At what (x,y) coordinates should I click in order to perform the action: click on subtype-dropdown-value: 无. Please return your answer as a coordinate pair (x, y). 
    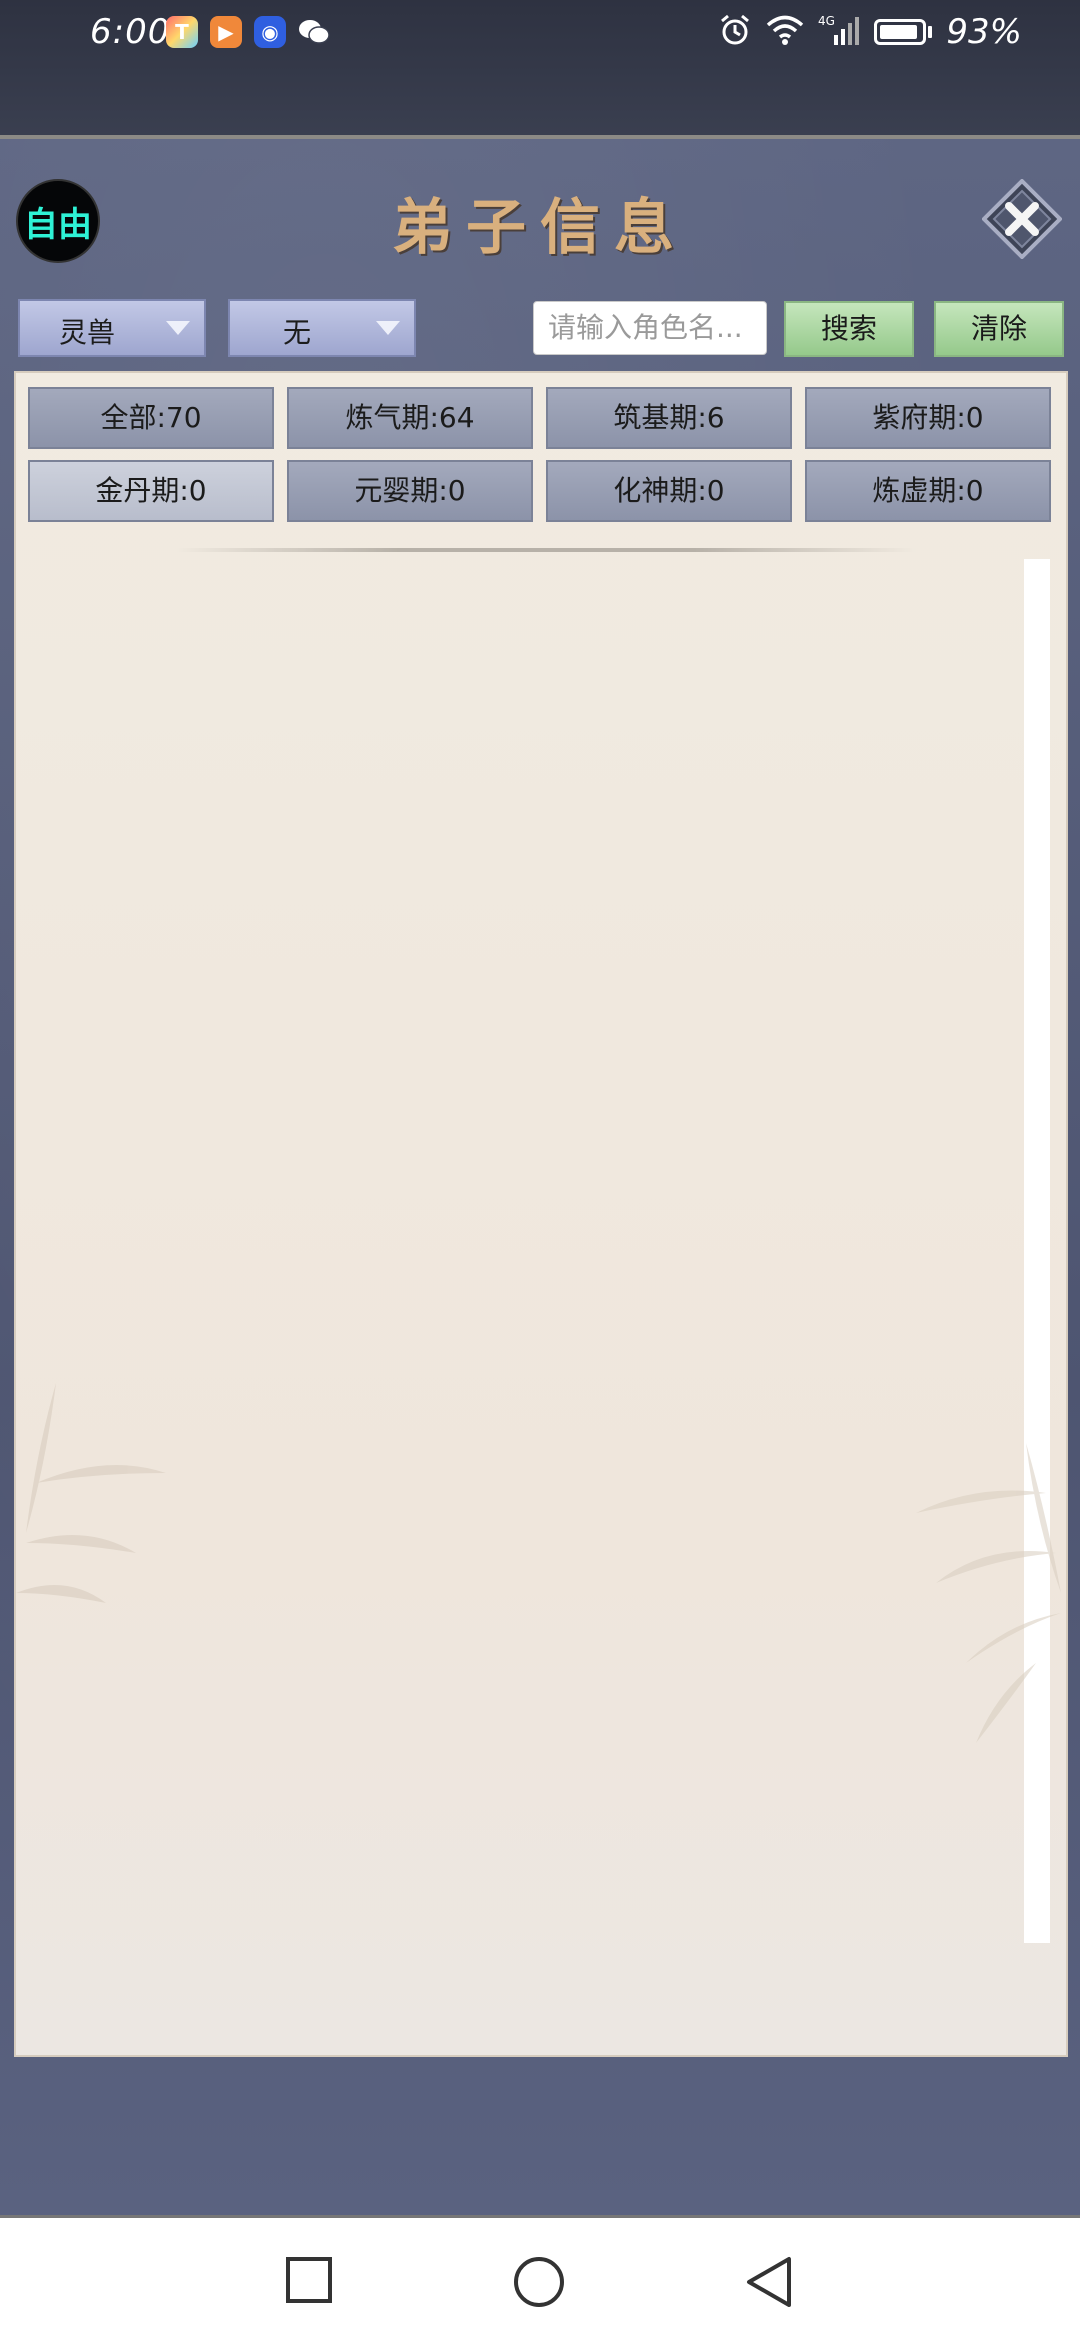
    Looking at the image, I should click on (296, 332).